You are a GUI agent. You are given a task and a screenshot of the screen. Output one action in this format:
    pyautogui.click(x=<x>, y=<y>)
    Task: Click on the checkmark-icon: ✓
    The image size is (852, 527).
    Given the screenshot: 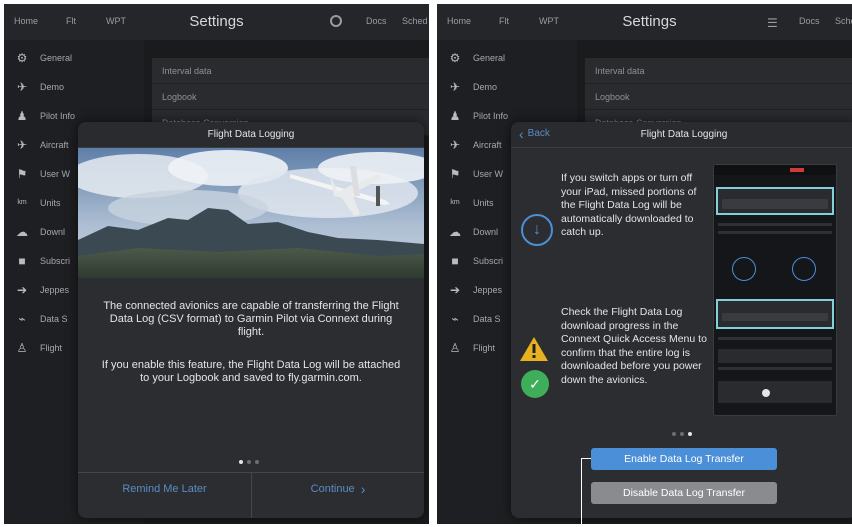 What is the action you would take?
    pyautogui.click(x=535, y=384)
    